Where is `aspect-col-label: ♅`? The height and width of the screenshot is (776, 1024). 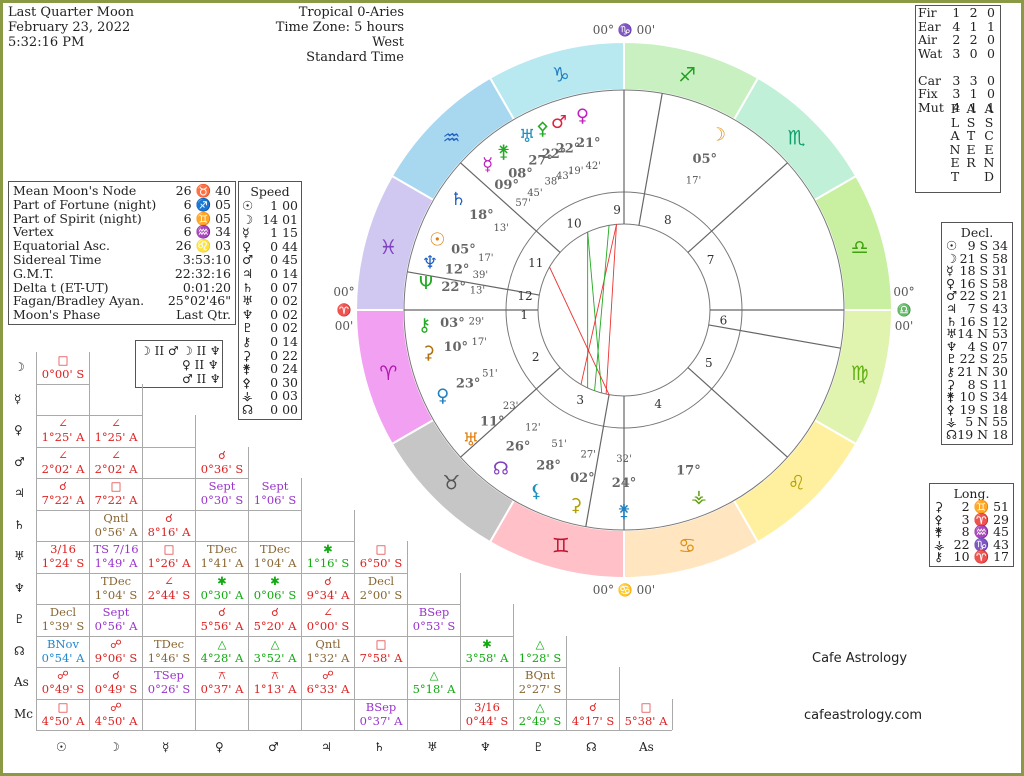
aspect-col-label: ♅ is located at coordinates (432, 747).